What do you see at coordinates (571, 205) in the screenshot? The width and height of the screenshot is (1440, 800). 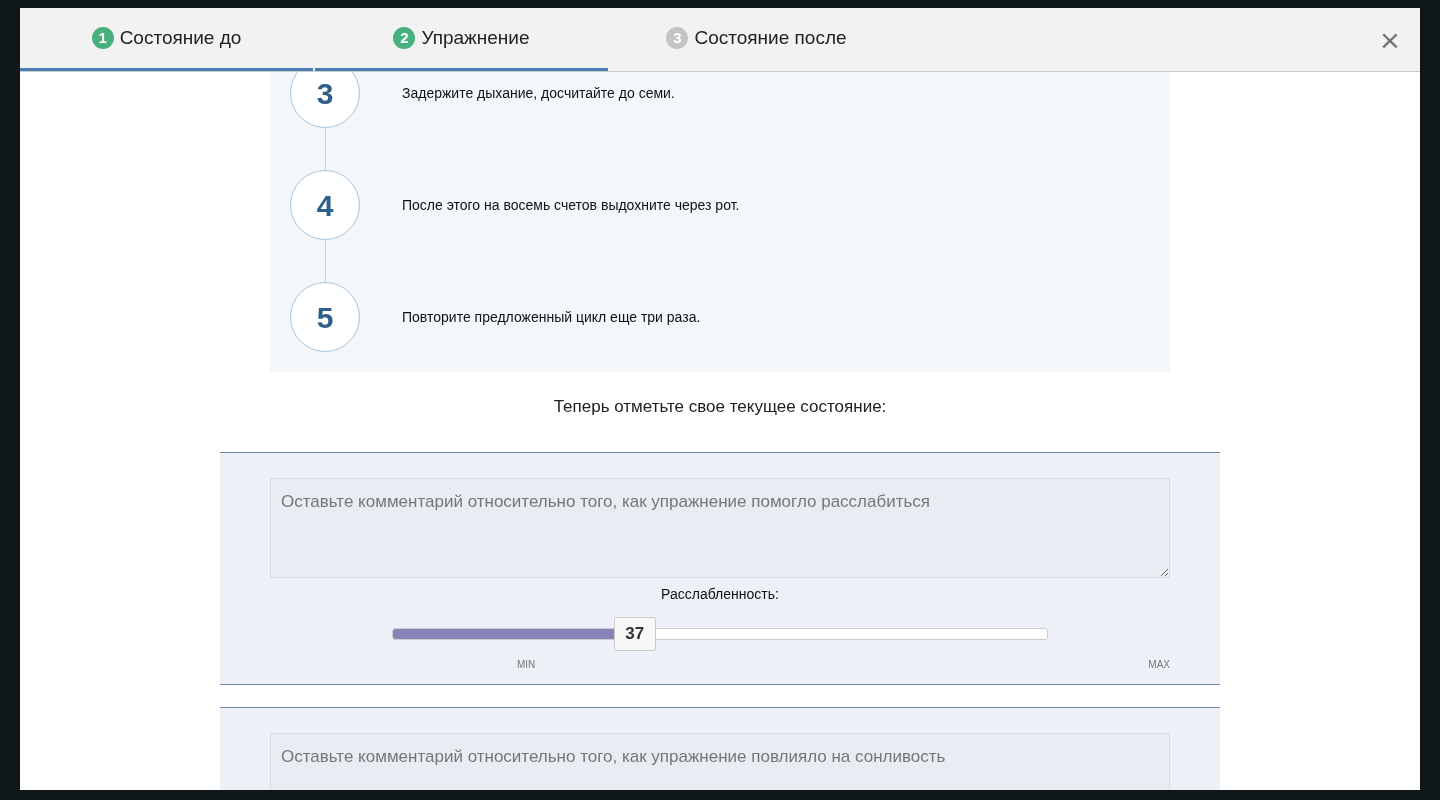 I see `step-text: После этого на восемь счетов выдохните через рот.` at bounding box center [571, 205].